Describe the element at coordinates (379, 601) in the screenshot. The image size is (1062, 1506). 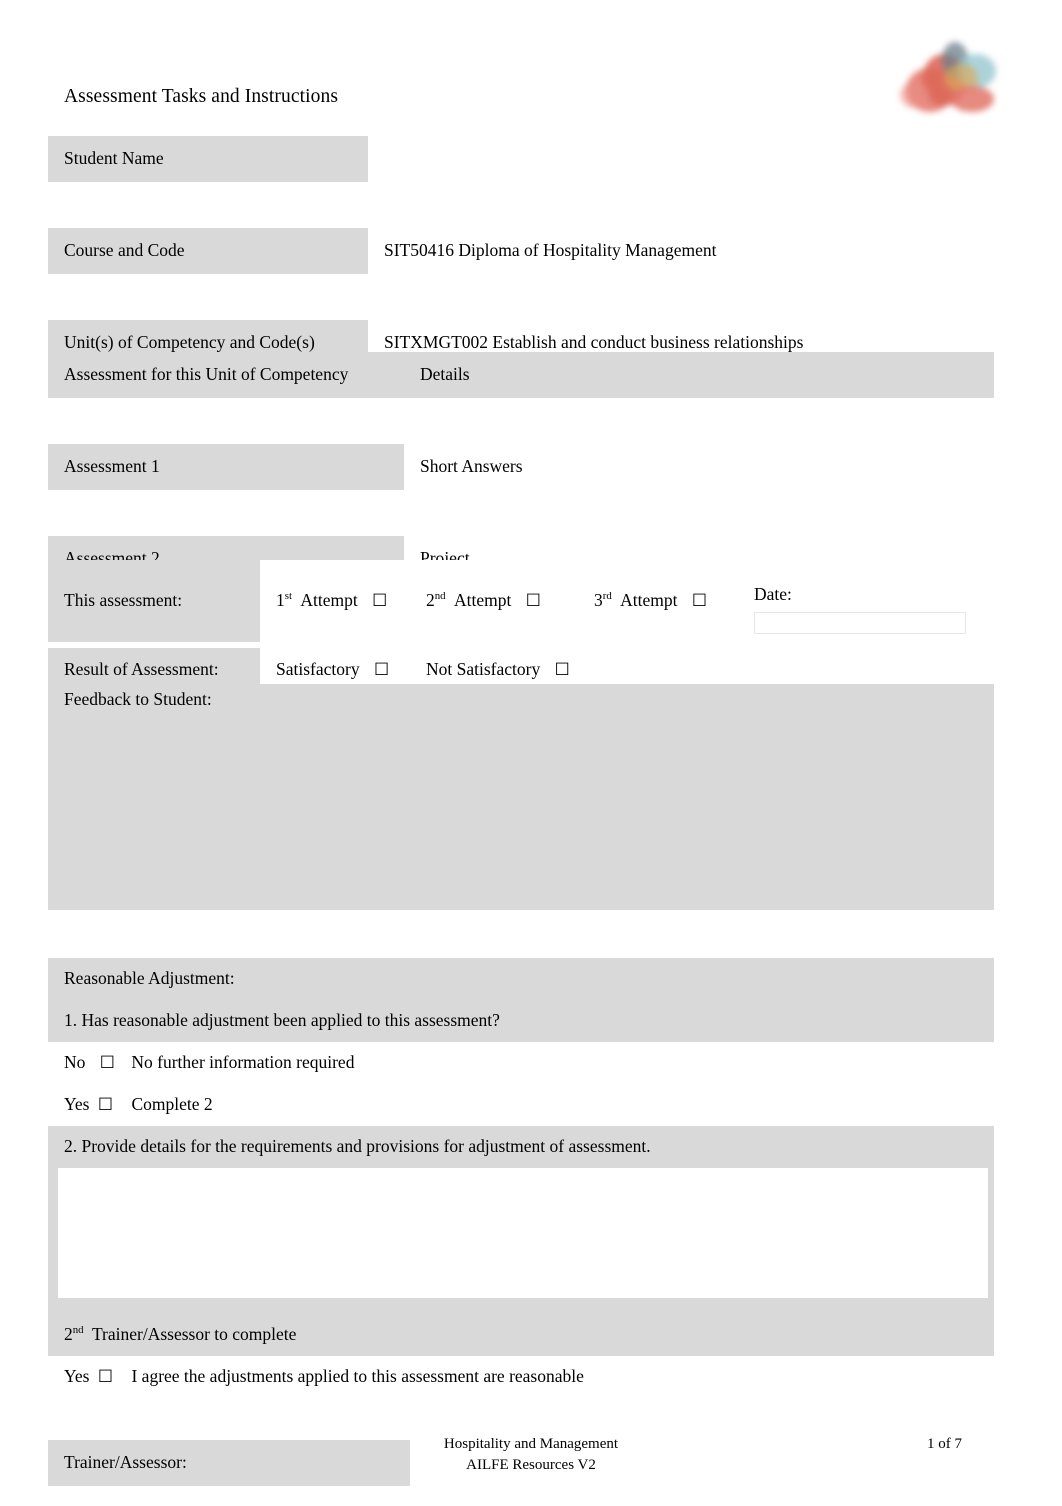
I see `attempt-1-checkbox: ☐` at that location.